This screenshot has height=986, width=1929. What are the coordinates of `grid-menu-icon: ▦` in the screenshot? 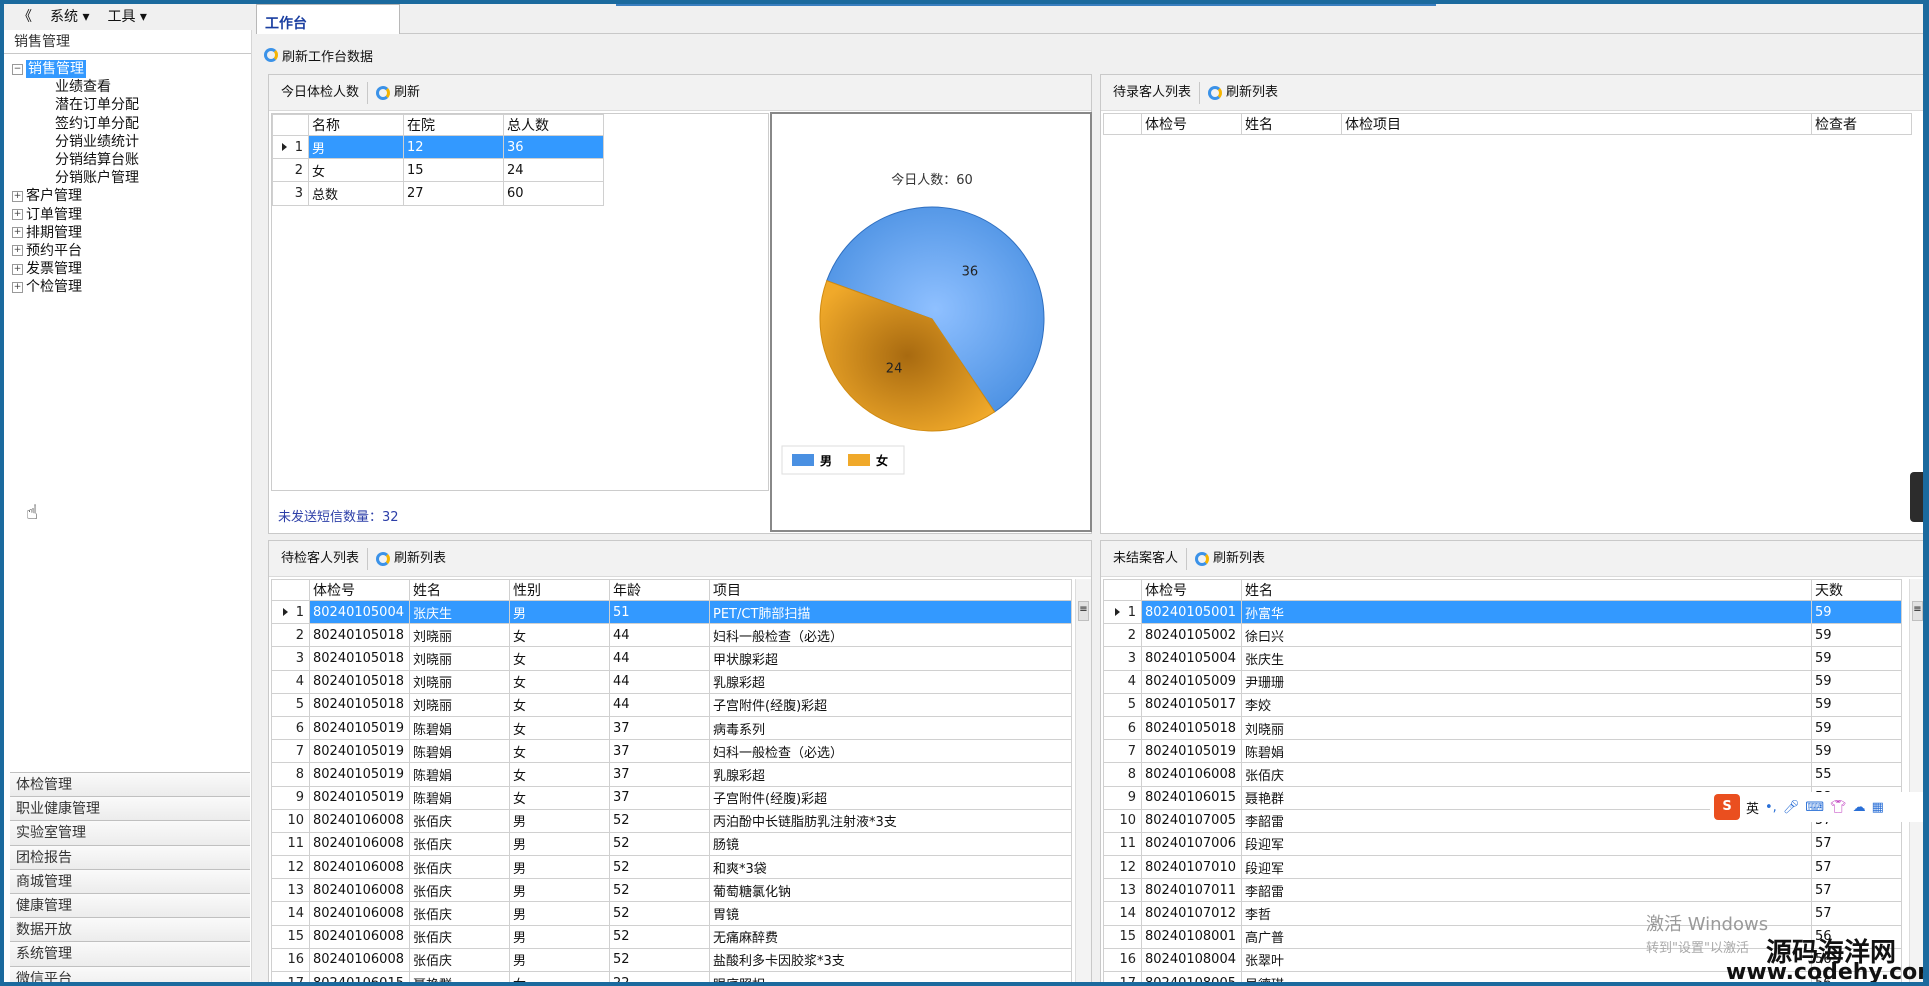 It's located at (1878, 807).